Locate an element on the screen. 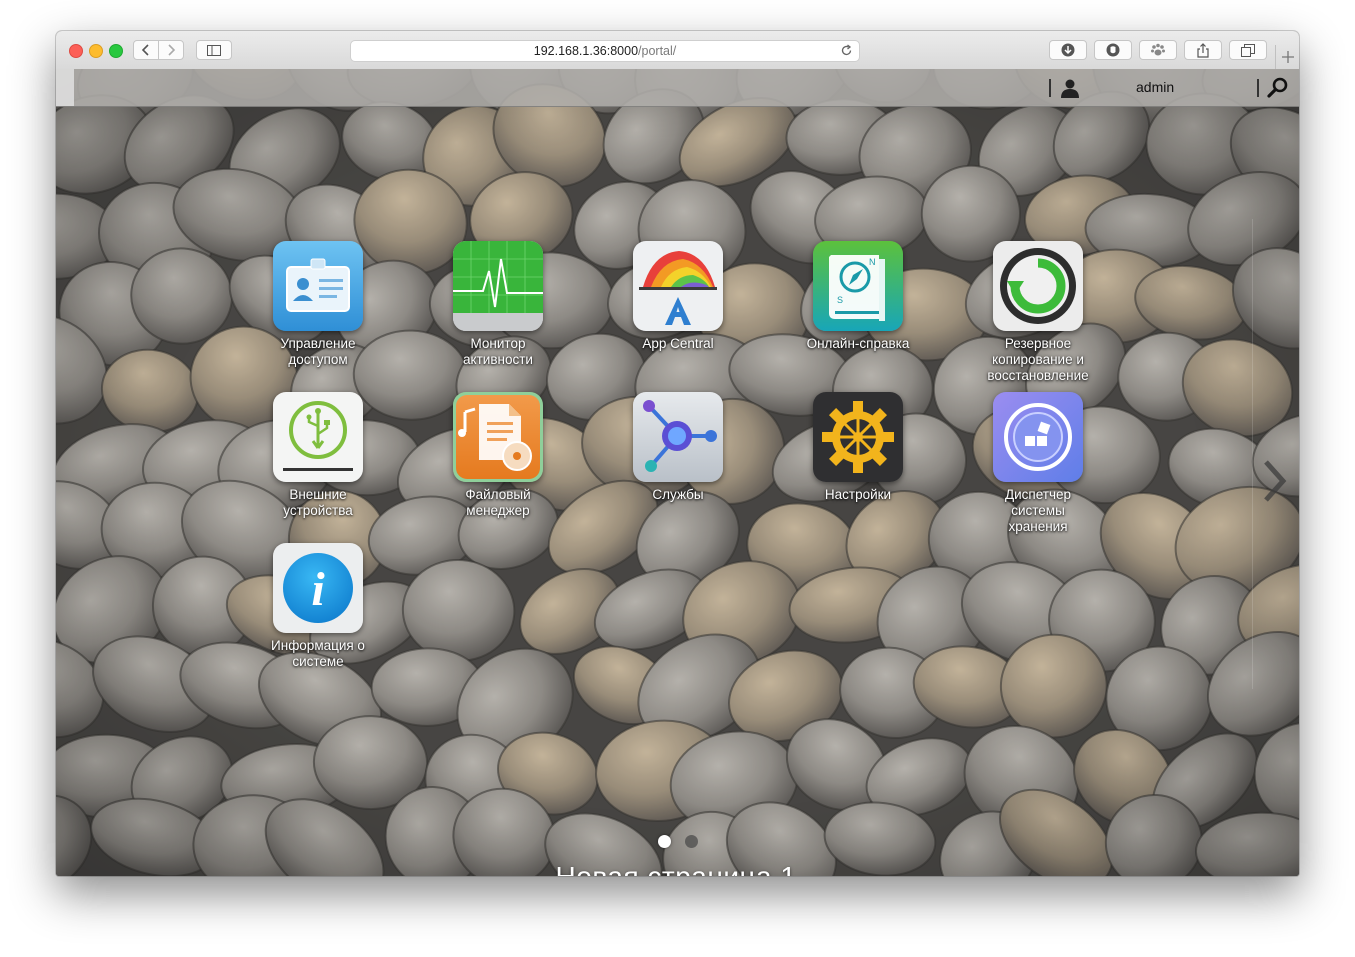 Image resolution: width=1355 pixels, height=957 pixels. compass-book-icon: NS is located at coordinates (858, 286).